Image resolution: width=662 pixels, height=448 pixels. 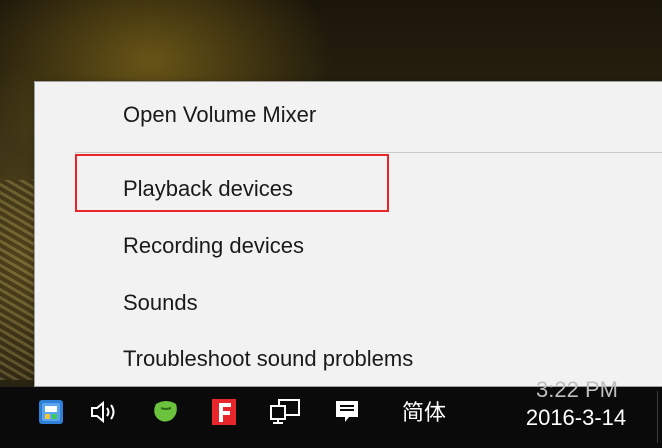 What do you see at coordinates (220, 114) in the screenshot?
I see `menu-item-label: Open Volume Mixer` at bounding box center [220, 114].